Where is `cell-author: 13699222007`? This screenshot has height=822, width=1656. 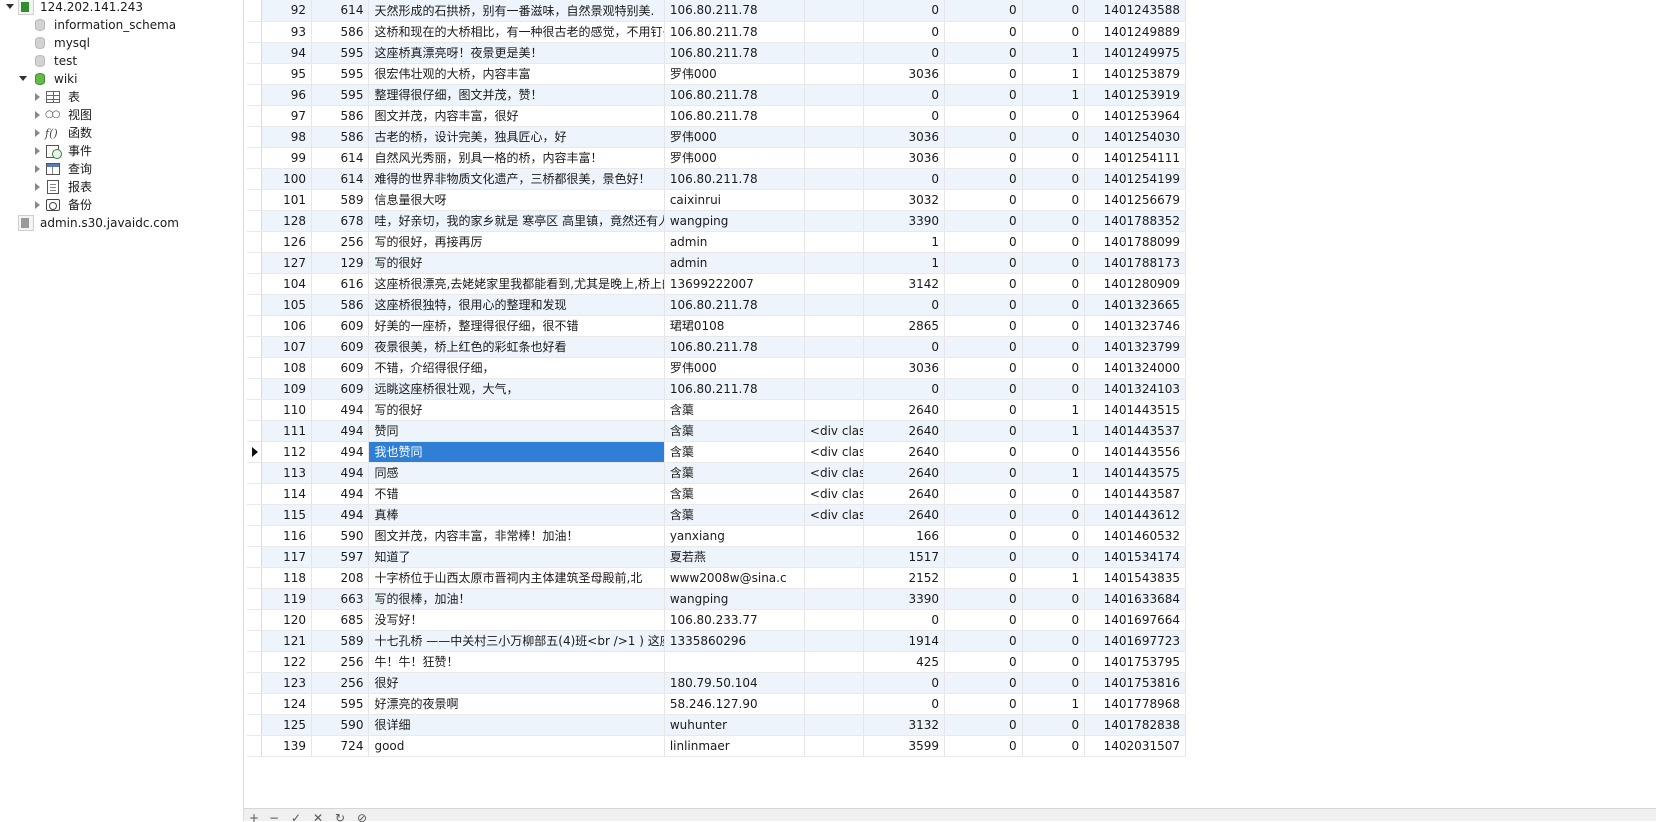 cell-author: 13699222007 is located at coordinates (734, 284).